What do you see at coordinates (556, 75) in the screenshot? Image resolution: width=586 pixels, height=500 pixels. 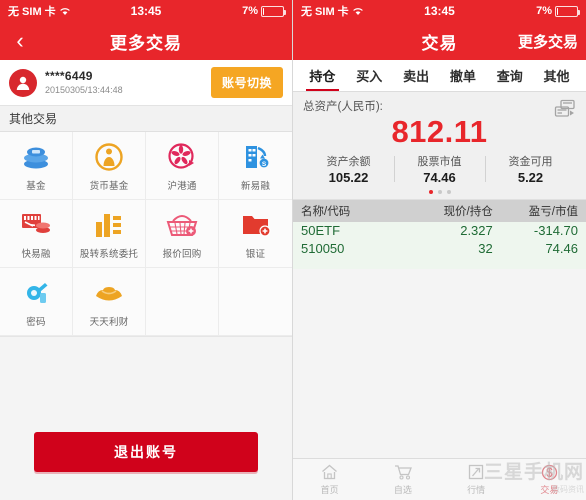 I see `tab-other: 其他` at bounding box center [556, 75].